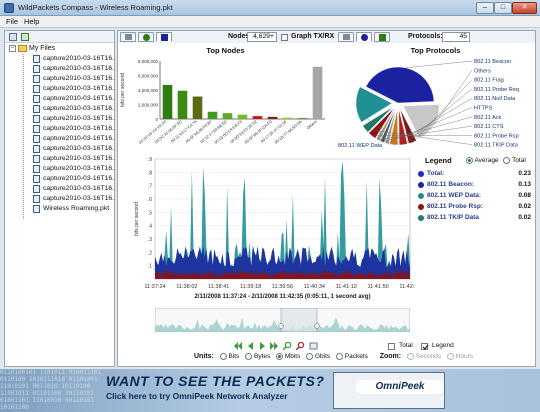 This screenshot has width=540, height=412. I want to click on units-bytes-radio, so click(249, 356).